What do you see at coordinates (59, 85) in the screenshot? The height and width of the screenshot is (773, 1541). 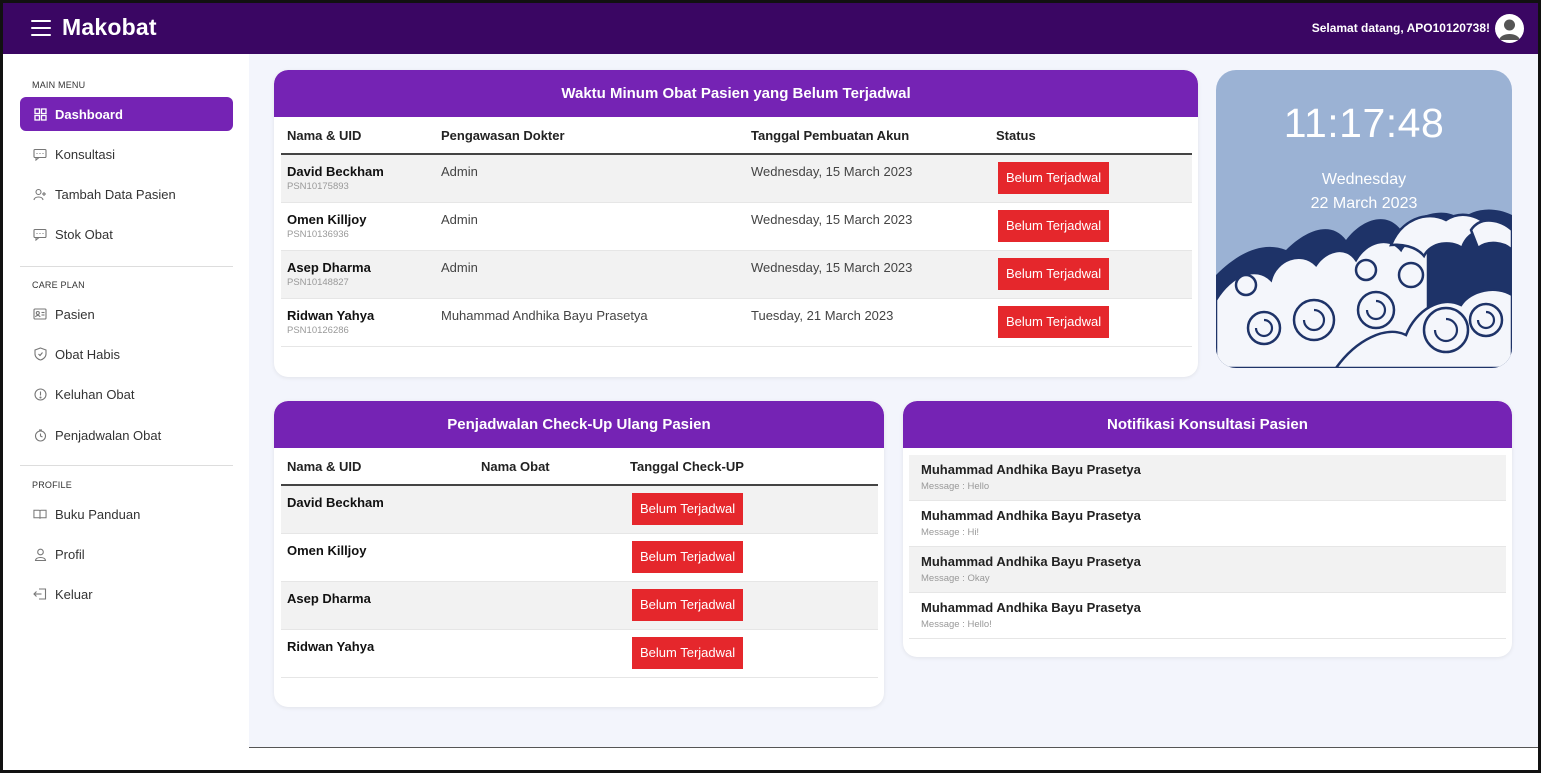 I see `section-title-main-menu: MAIN MENU` at bounding box center [59, 85].